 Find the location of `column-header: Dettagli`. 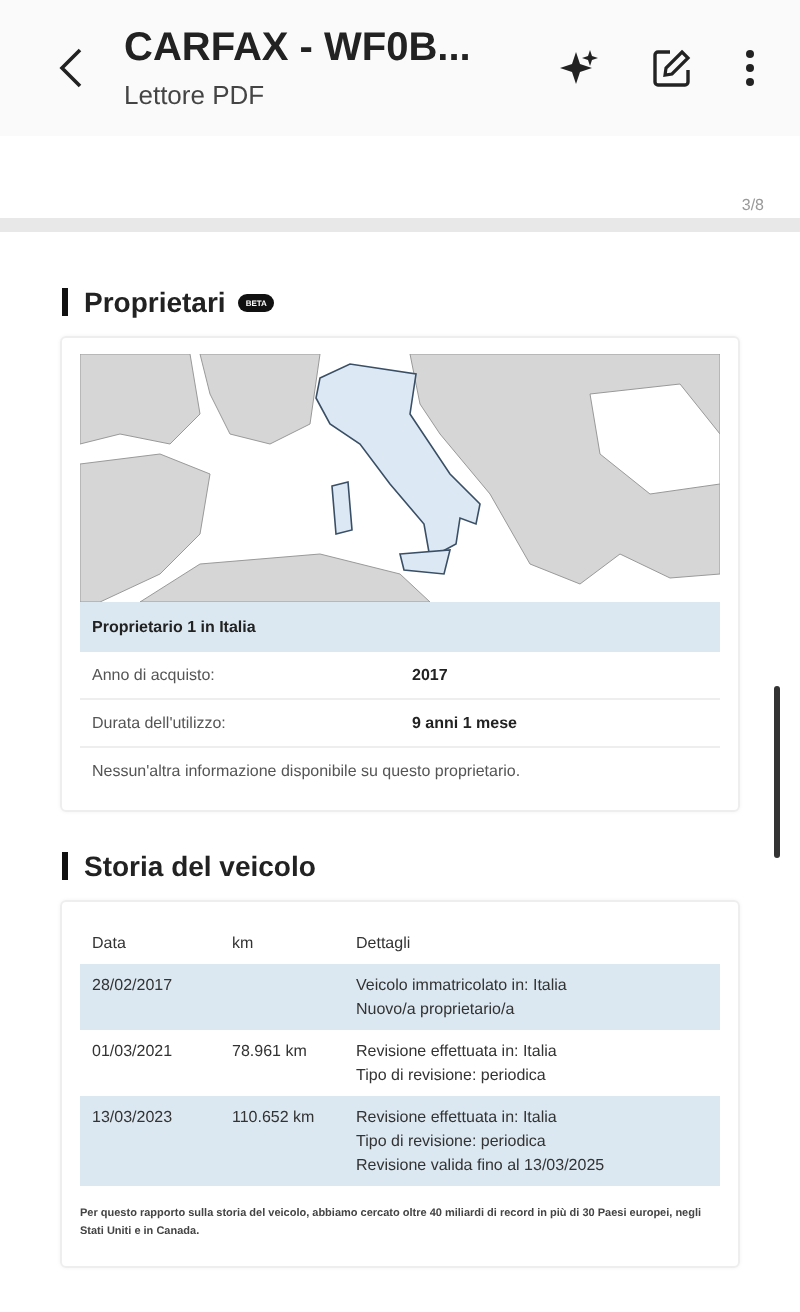

column-header: Dettagli is located at coordinates (384, 943).